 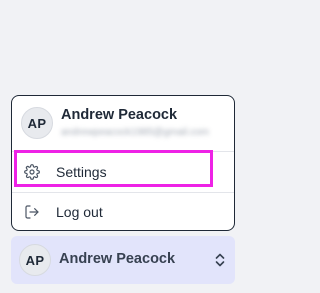 I want to click on user-name: Andrew Peacock, so click(x=119, y=115).